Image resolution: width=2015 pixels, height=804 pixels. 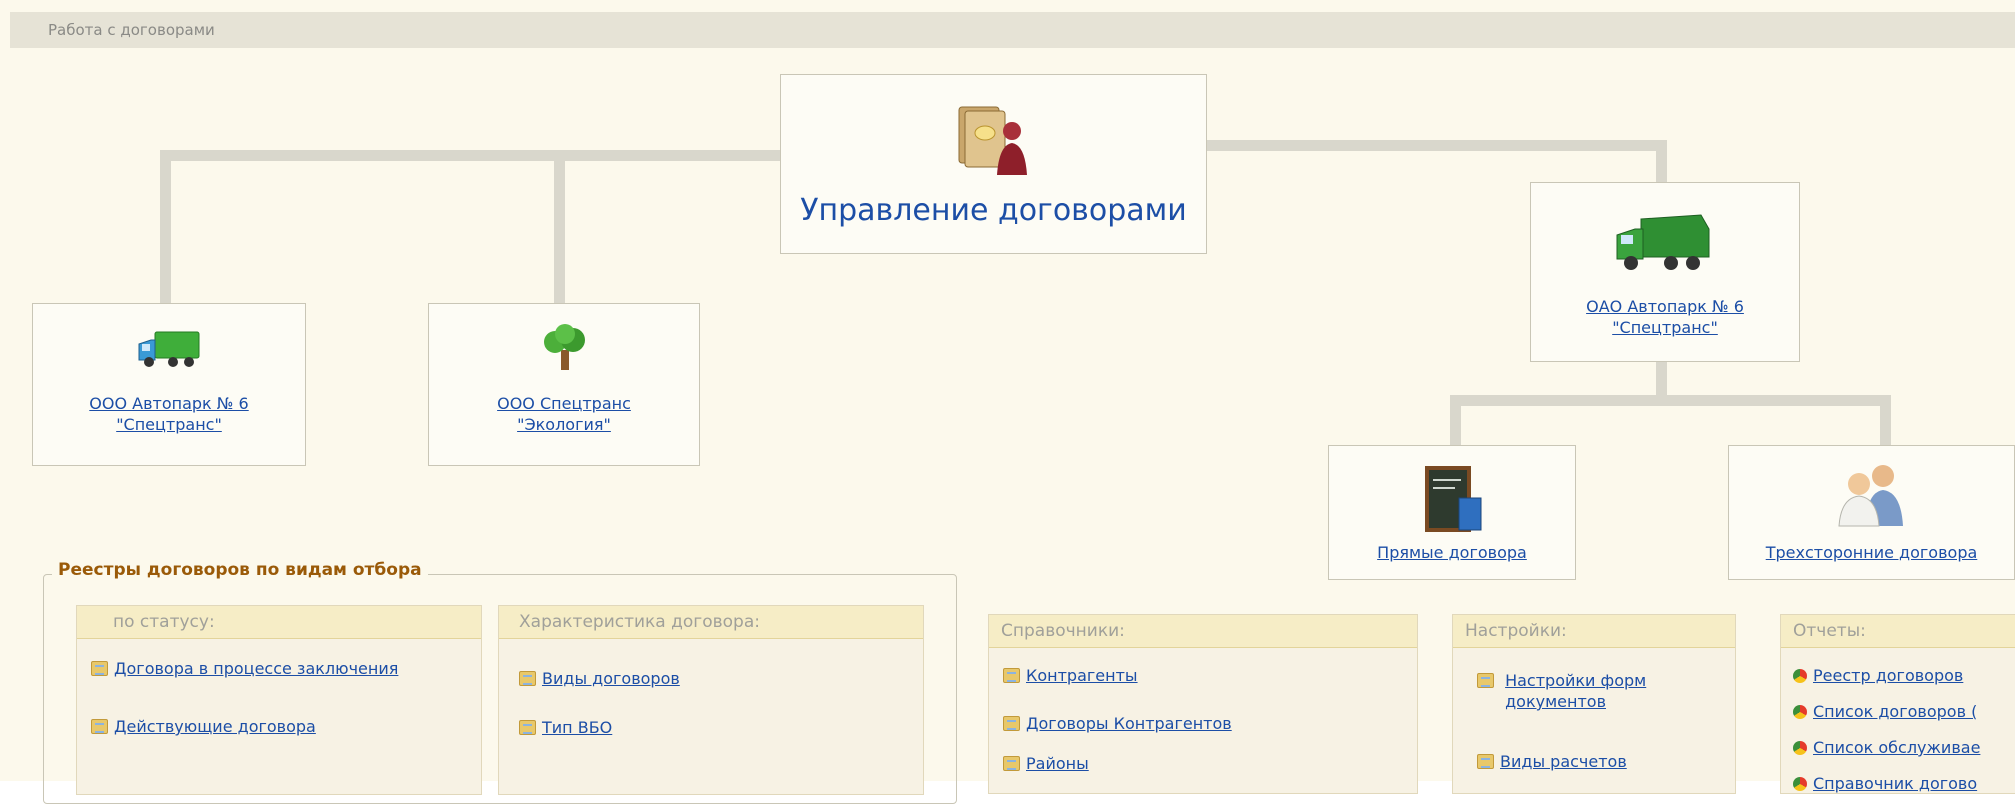 What do you see at coordinates (711, 622) in the screenshot?
I see `characteristic-group-title: Характеристика договора:` at bounding box center [711, 622].